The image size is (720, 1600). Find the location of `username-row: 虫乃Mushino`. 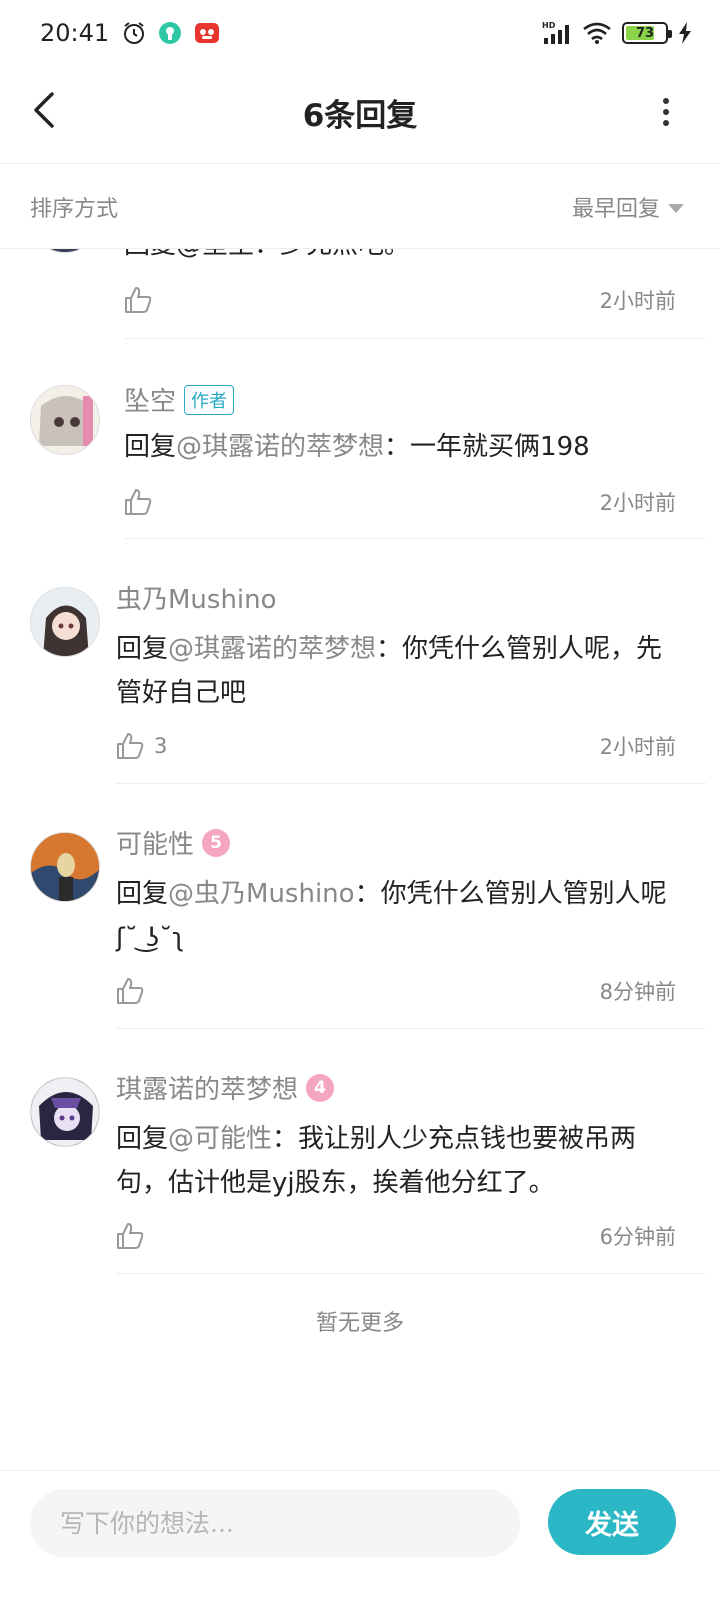

username-row: 虫乃Mushino is located at coordinates (196, 597).